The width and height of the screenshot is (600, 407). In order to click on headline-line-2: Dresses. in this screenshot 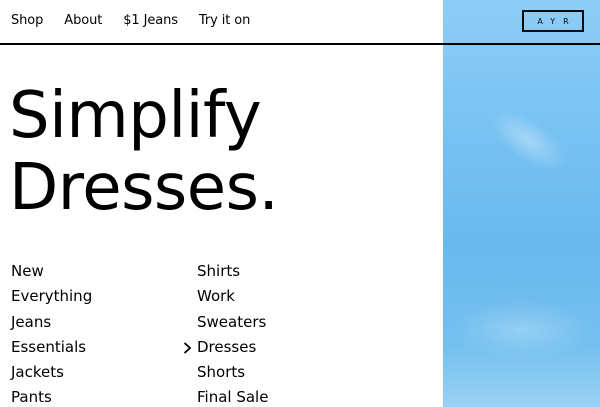, I will do `click(144, 188)`.